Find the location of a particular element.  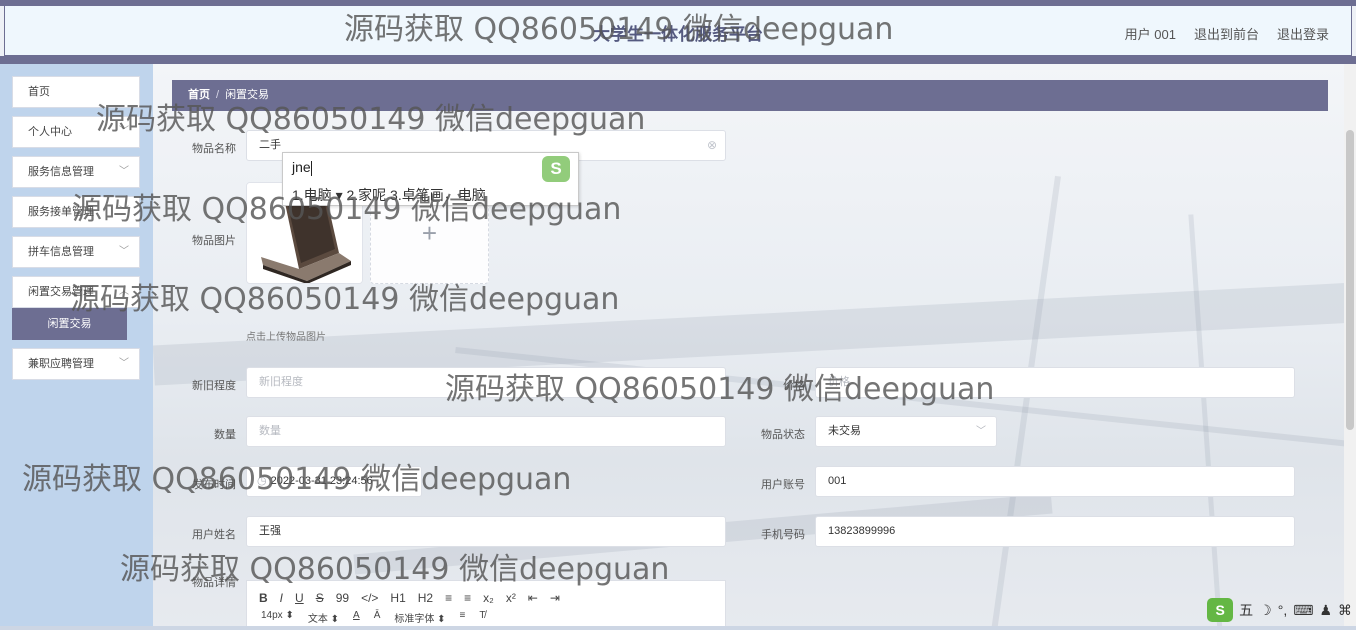

editor-toolbar-row2: 14px ⬍ 文本 ⬍ A Ā 标准字体 ⬍ ≡ T̸ is located at coordinates (373, 617).